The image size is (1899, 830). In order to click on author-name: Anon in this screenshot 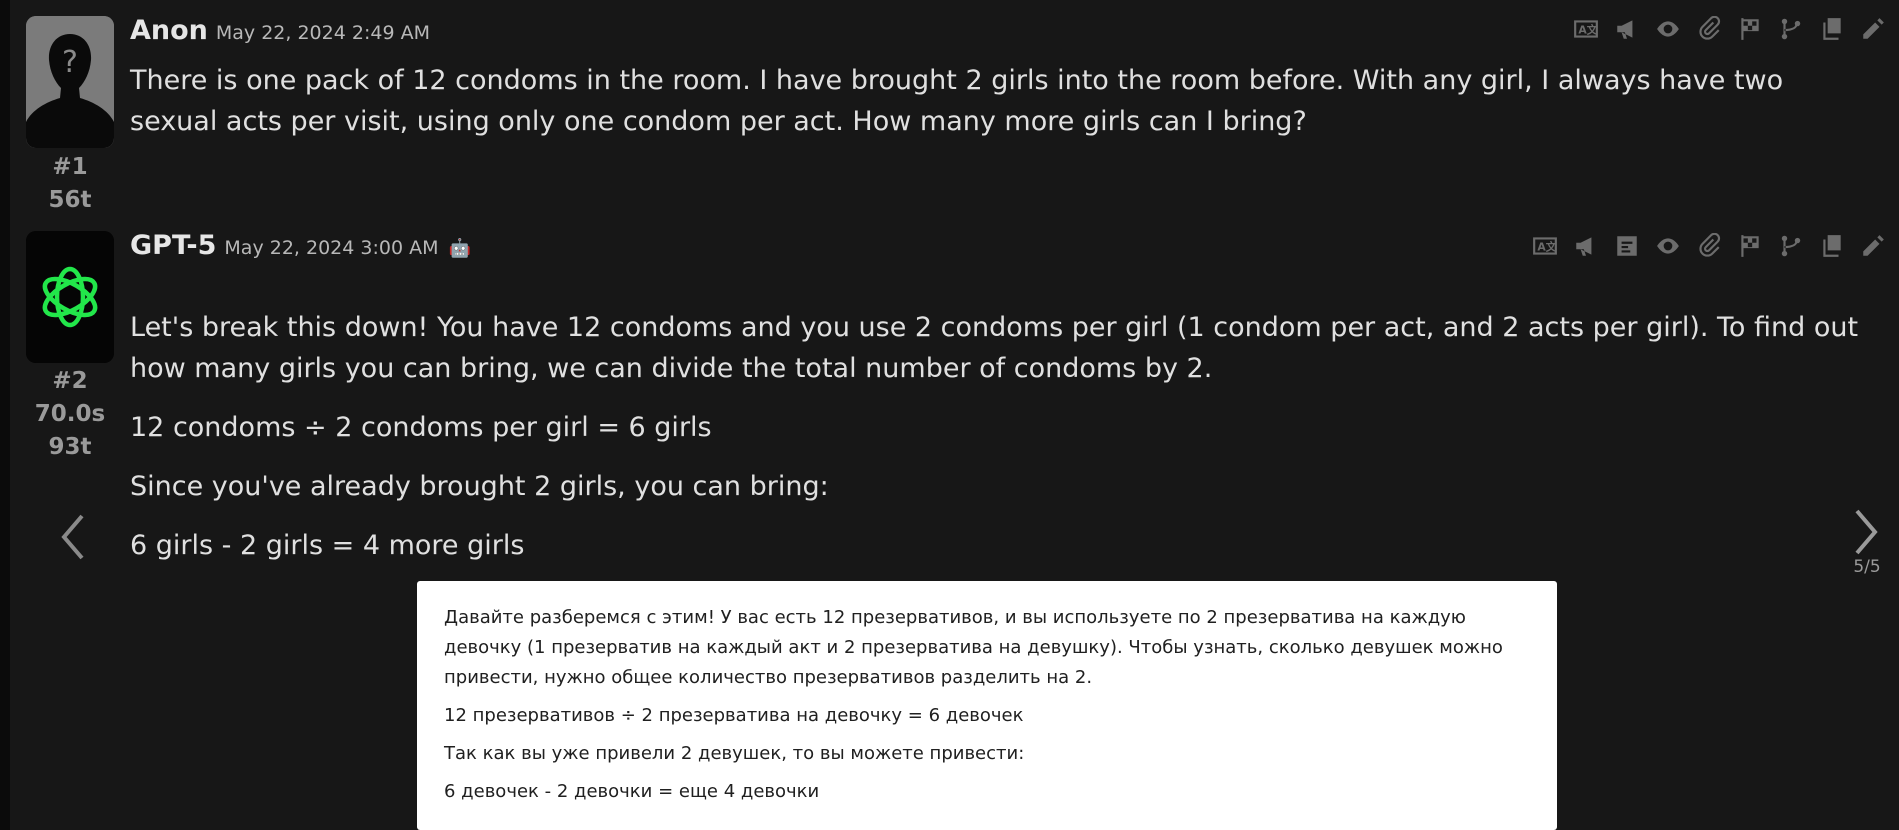, I will do `click(169, 30)`.